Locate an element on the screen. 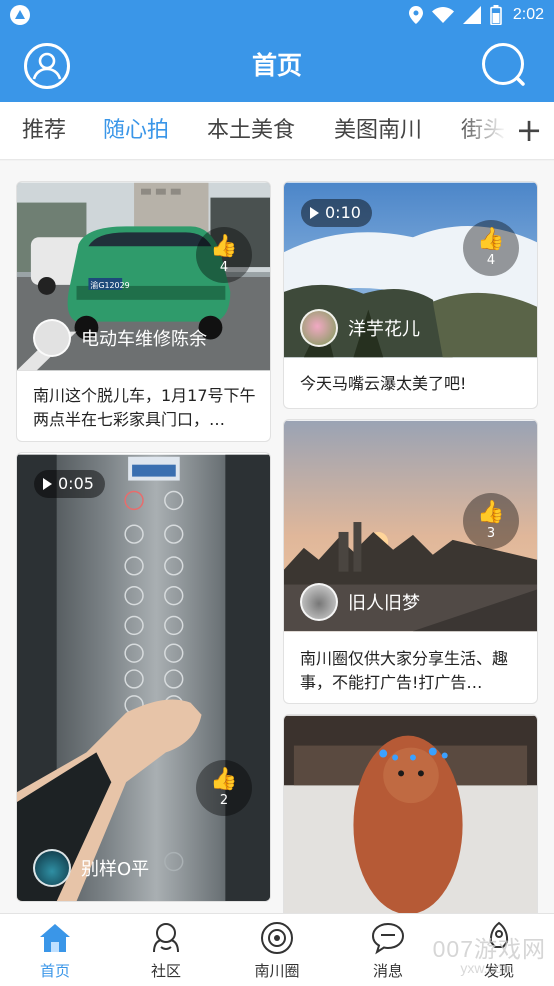  tab-beautiful-nanchuan: 美图南川 is located at coordinates (378, 130).